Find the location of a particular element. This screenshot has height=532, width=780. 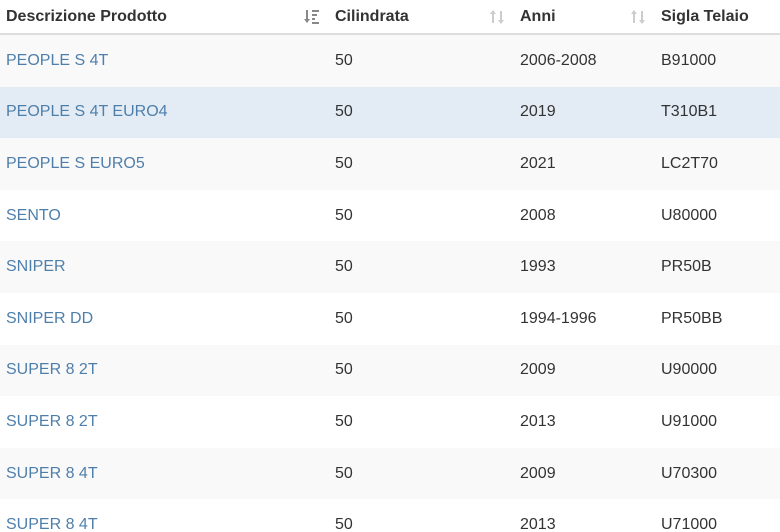

product-link: SNIPER is located at coordinates (36, 266).